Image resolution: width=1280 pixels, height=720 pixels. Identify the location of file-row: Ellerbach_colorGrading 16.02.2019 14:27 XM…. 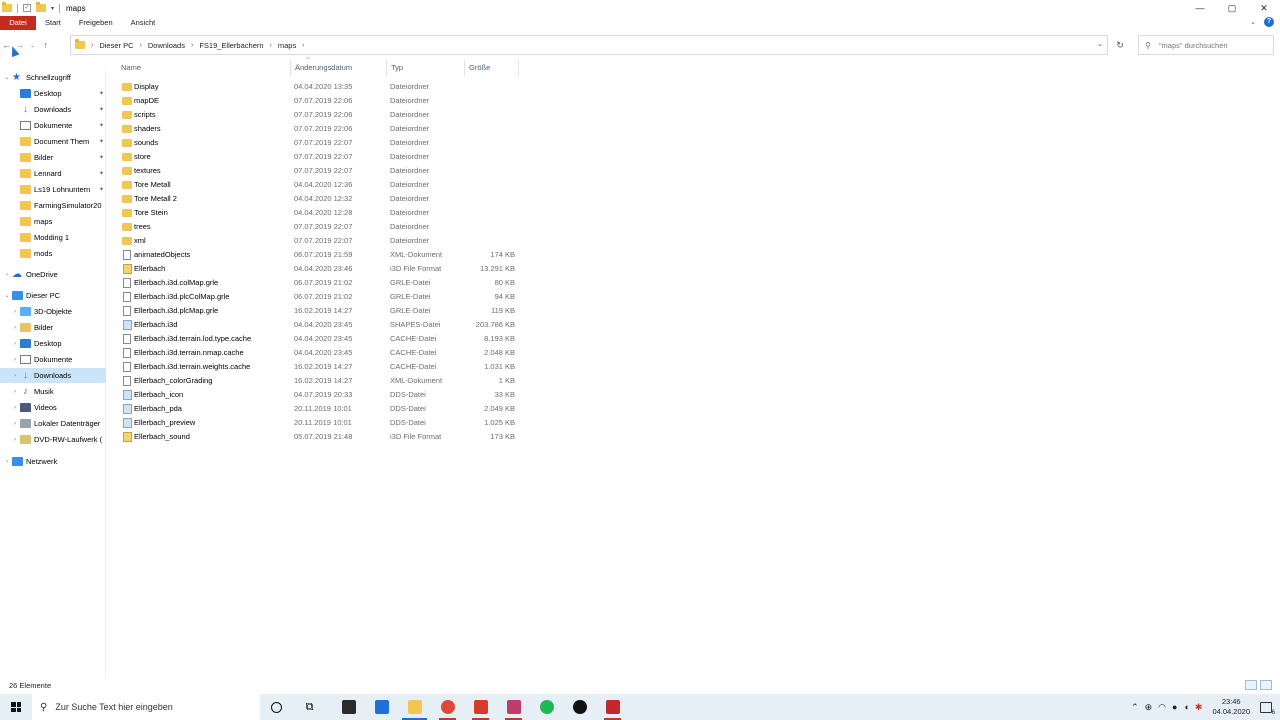
(317, 381).